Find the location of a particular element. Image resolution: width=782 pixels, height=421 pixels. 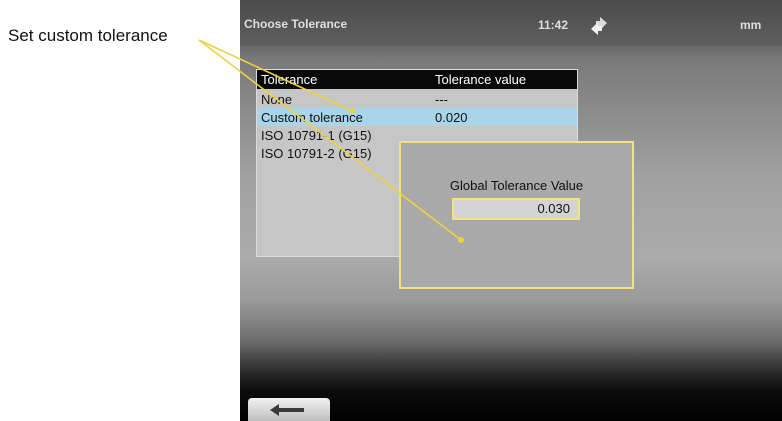

table-header: Tolerance Tolerance value is located at coordinates (417, 79).